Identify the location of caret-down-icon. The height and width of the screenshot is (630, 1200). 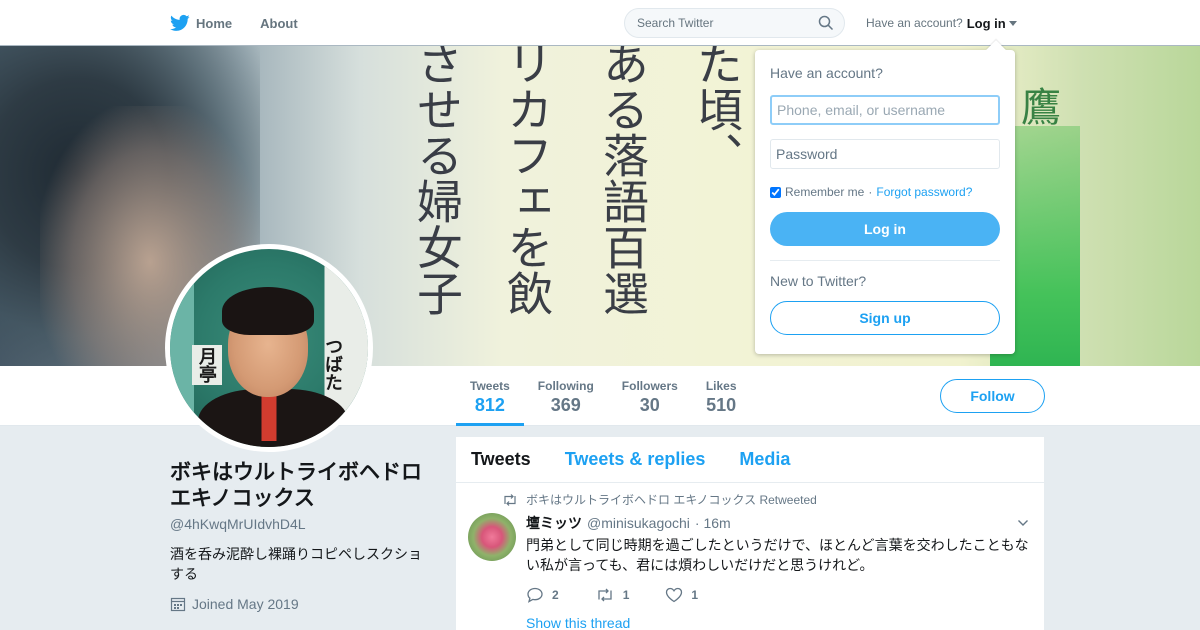
(1012, 23).